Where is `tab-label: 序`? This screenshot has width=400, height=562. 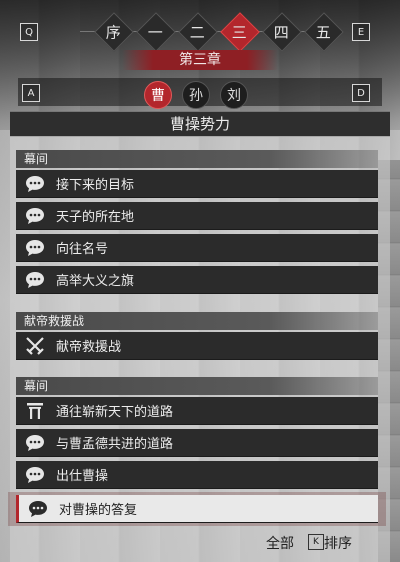
tab-label: 序 is located at coordinates (114, 32).